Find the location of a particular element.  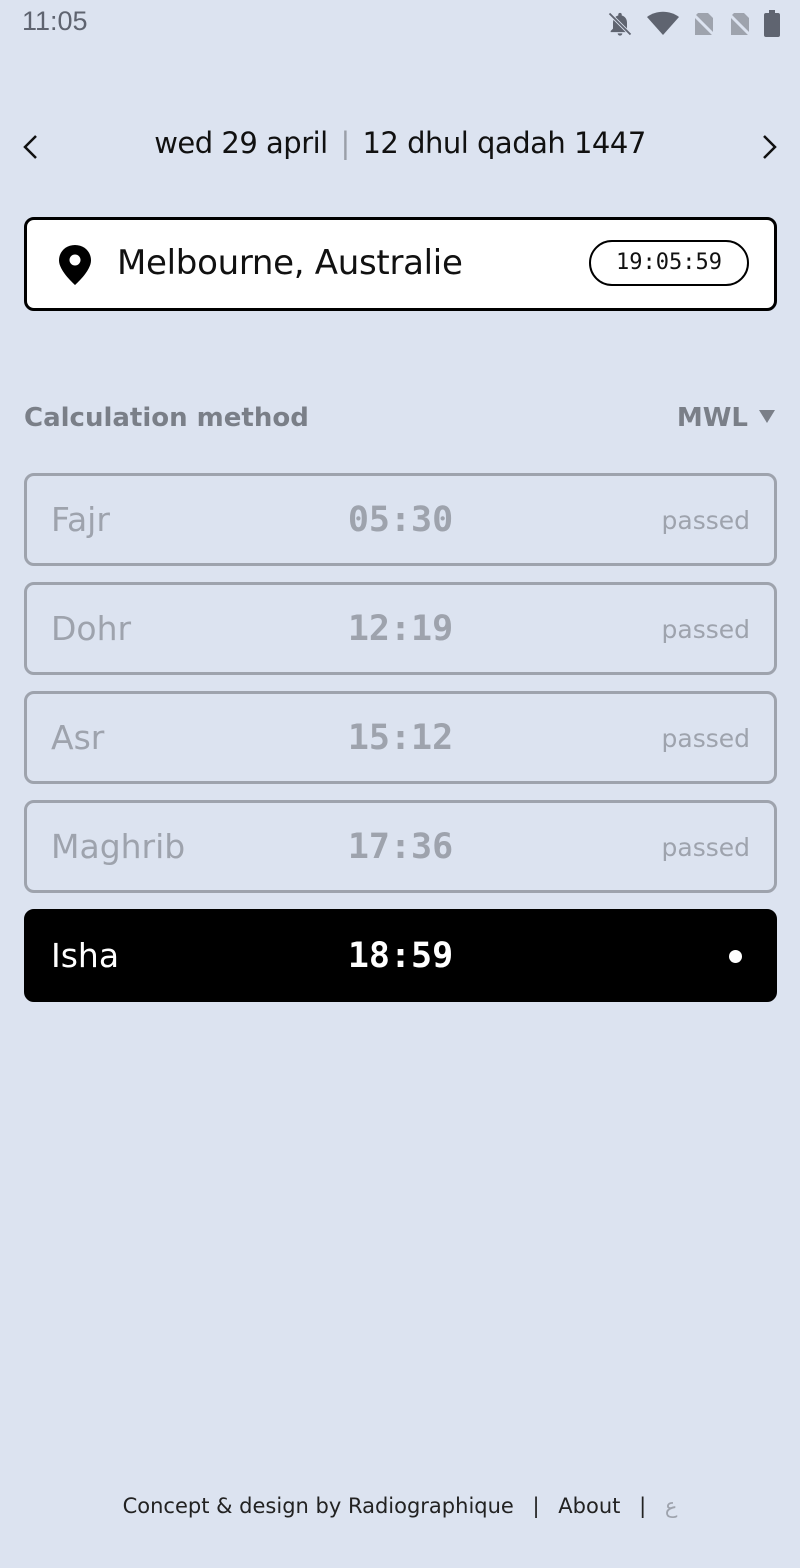

date-label: wed 29 april | 12 dhul qadah 1447 is located at coordinates (400, 143).